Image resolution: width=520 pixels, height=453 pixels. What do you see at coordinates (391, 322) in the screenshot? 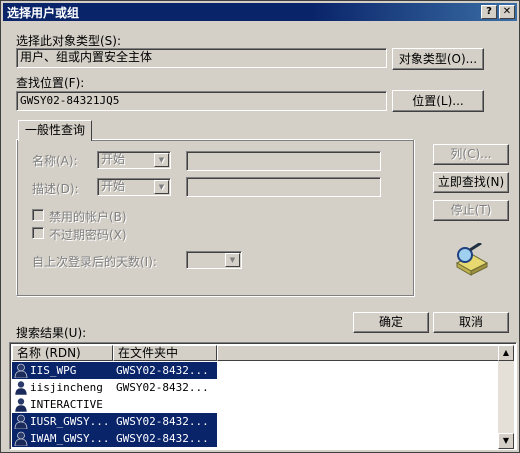
I see `ok-button: 确定` at bounding box center [391, 322].